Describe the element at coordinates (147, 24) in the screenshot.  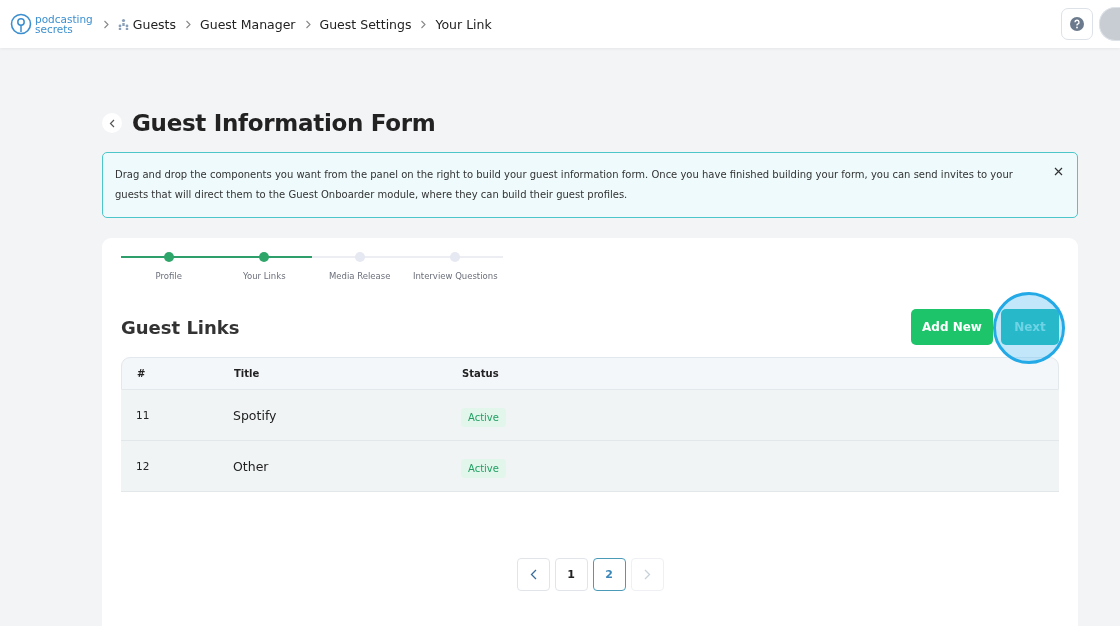
I see `breadcrumb-link: Guests` at that location.